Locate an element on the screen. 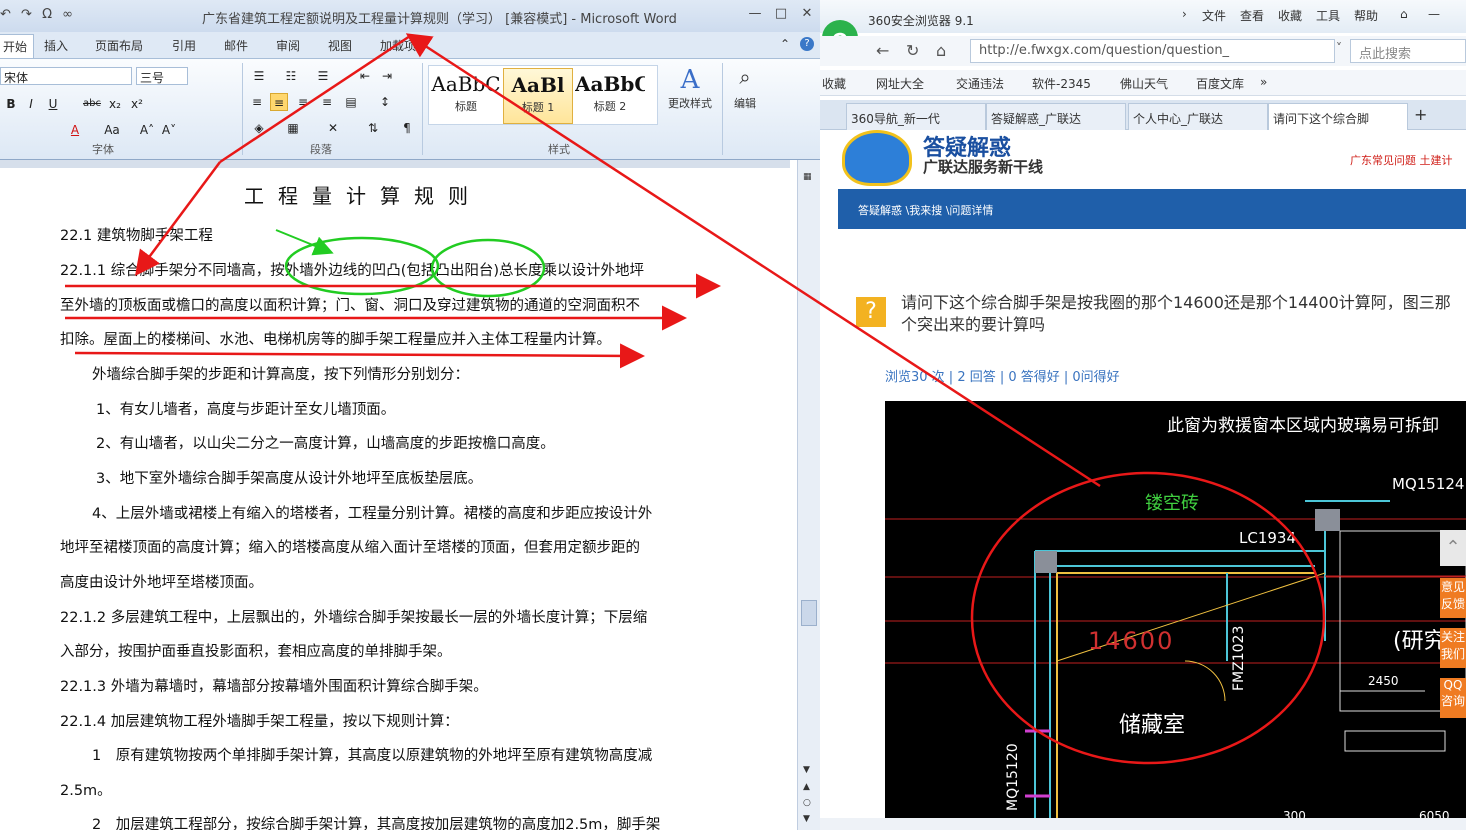 The width and height of the screenshot is (1466, 830). tab-references: 引用 is located at coordinates (184, 45).